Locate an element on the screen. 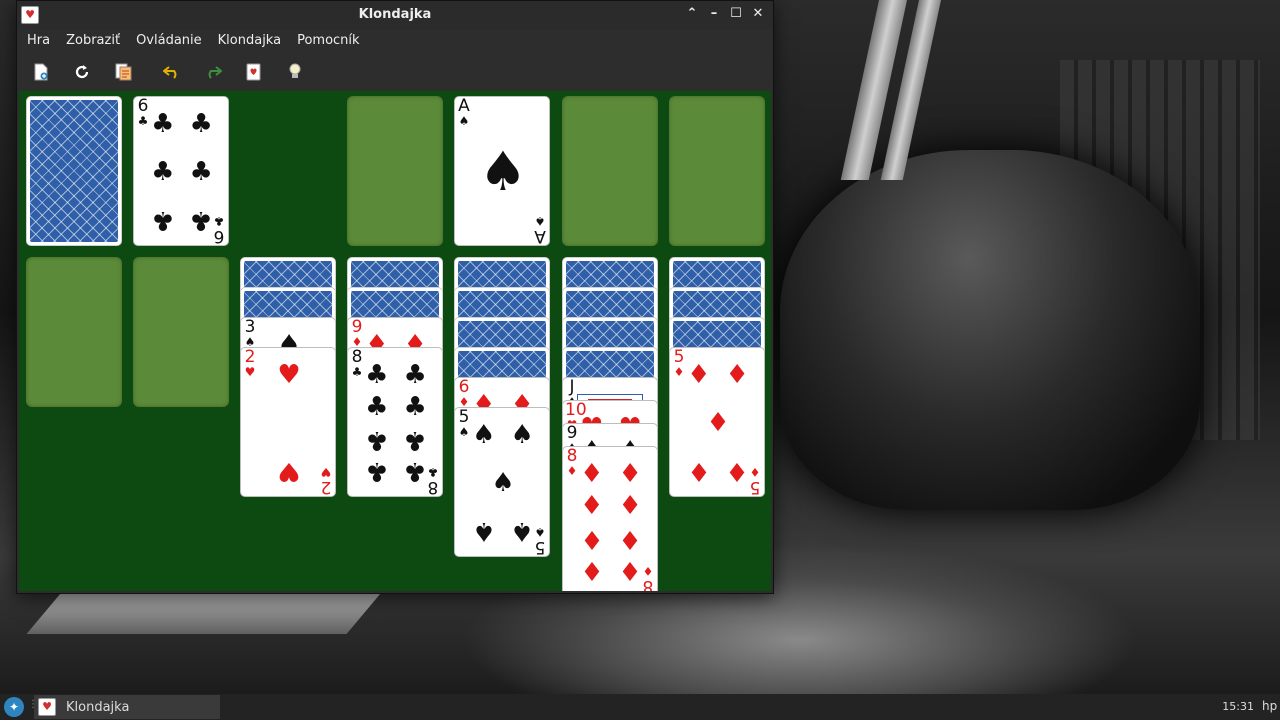  menu-hra: Hra is located at coordinates (38, 41).